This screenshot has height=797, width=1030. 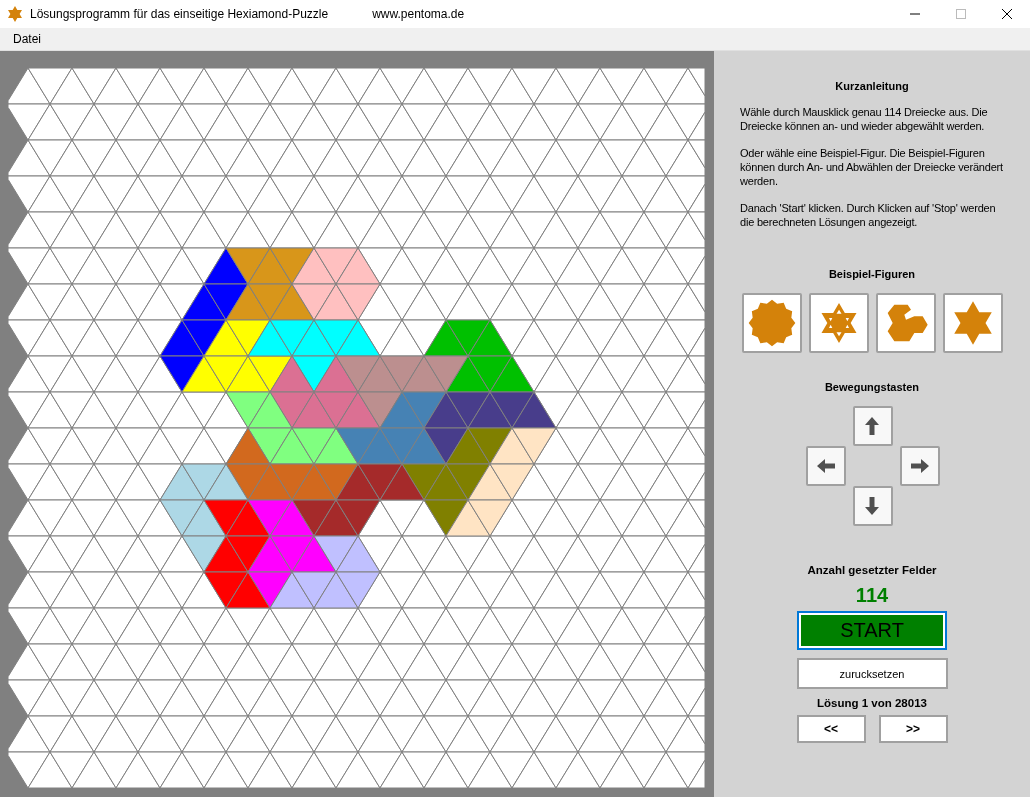 I want to click on section-heading: Bewegungstasten, so click(x=872, y=387).